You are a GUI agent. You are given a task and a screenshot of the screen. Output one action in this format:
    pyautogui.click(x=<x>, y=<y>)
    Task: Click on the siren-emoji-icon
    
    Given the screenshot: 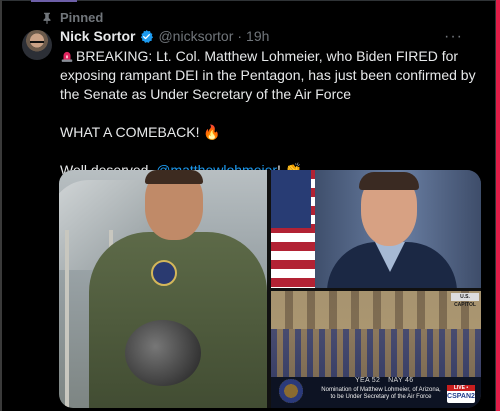 What is the action you would take?
    pyautogui.click(x=67, y=56)
    